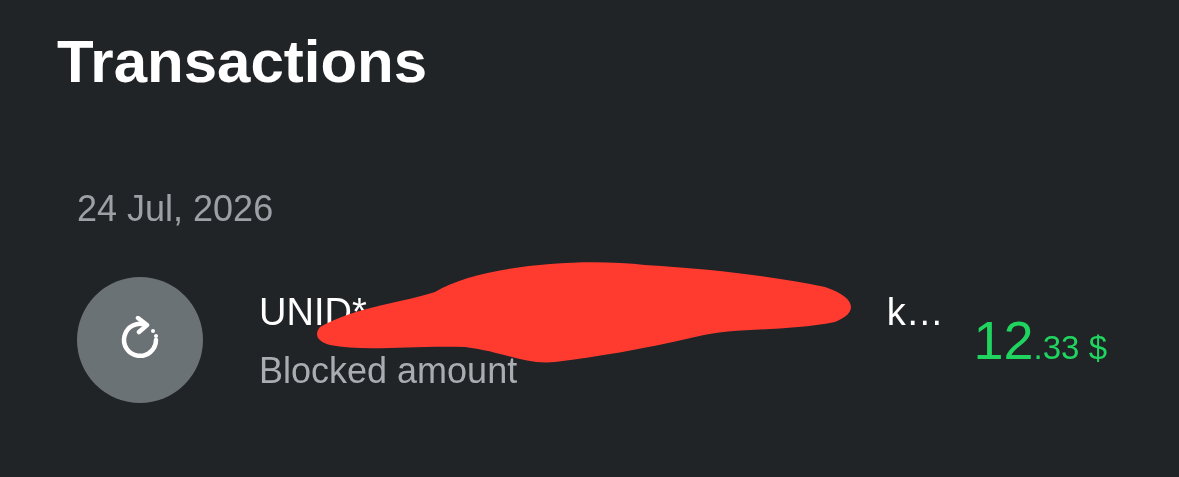 Image resolution: width=1179 pixels, height=477 pixels. Describe the element at coordinates (175, 209) in the screenshot. I see `date-heading: 24 Jul, 2026` at that location.